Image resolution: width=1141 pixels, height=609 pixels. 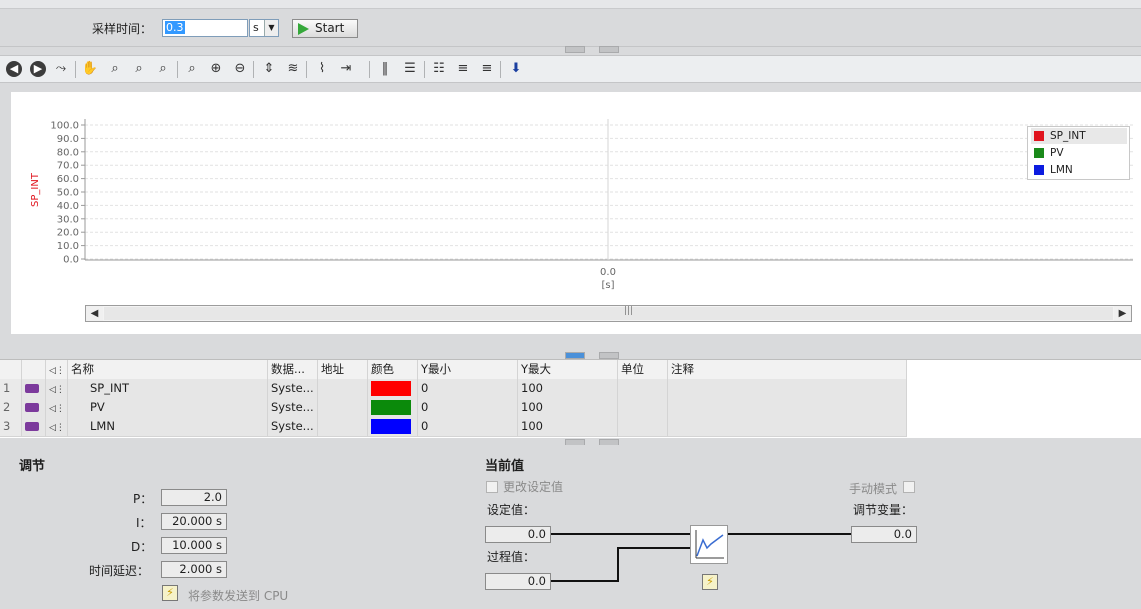 What do you see at coordinates (269, 69) in the screenshot?
I see `fit-y-icon: ⇕` at bounding box center [269, 69].